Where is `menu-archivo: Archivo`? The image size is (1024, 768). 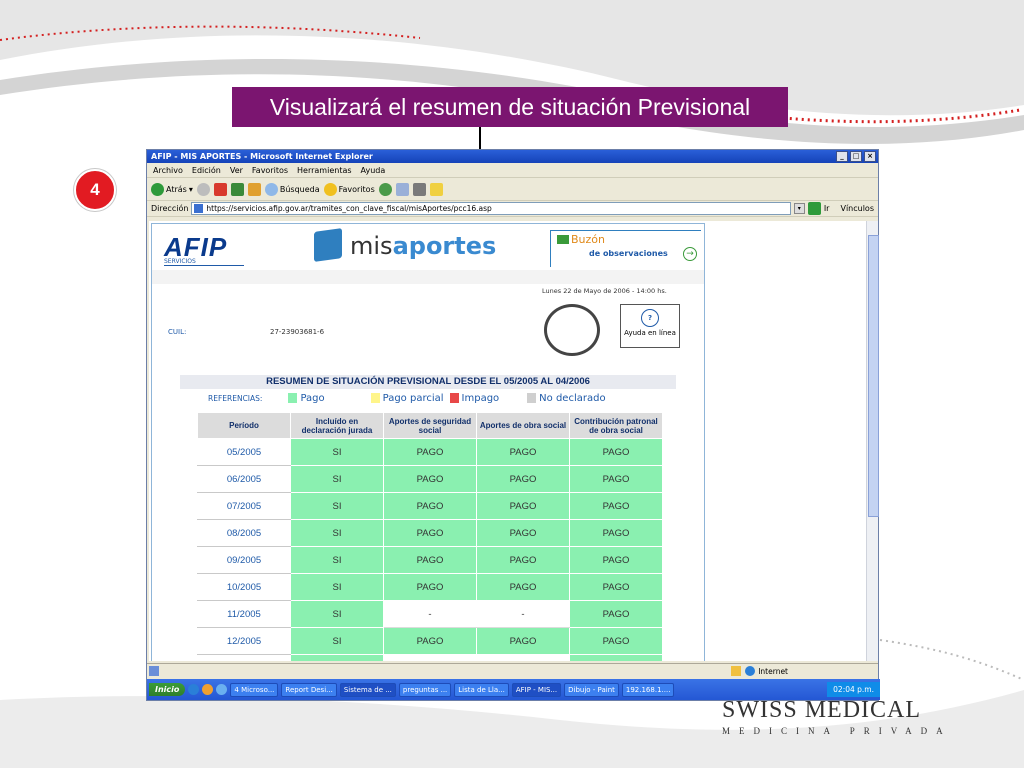
menu-archivo: Archivo is located at coordinates (168, 170).